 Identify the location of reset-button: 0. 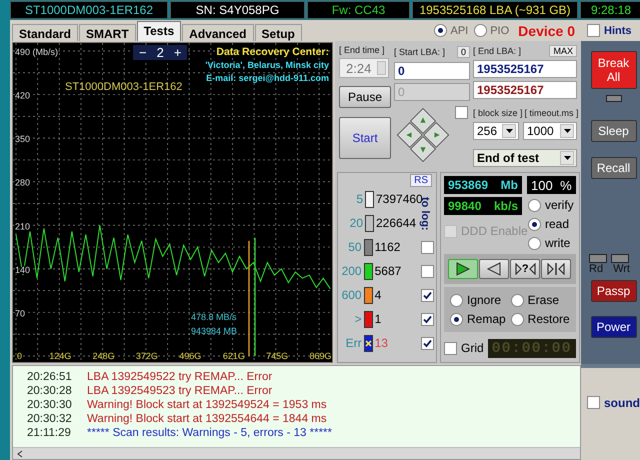
(463, 52).